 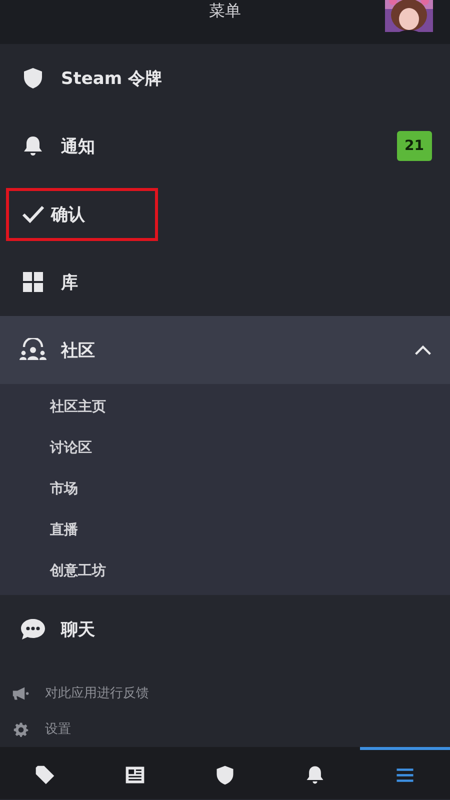 I want to click on menu-item: 库, so click(x=225, y=282).